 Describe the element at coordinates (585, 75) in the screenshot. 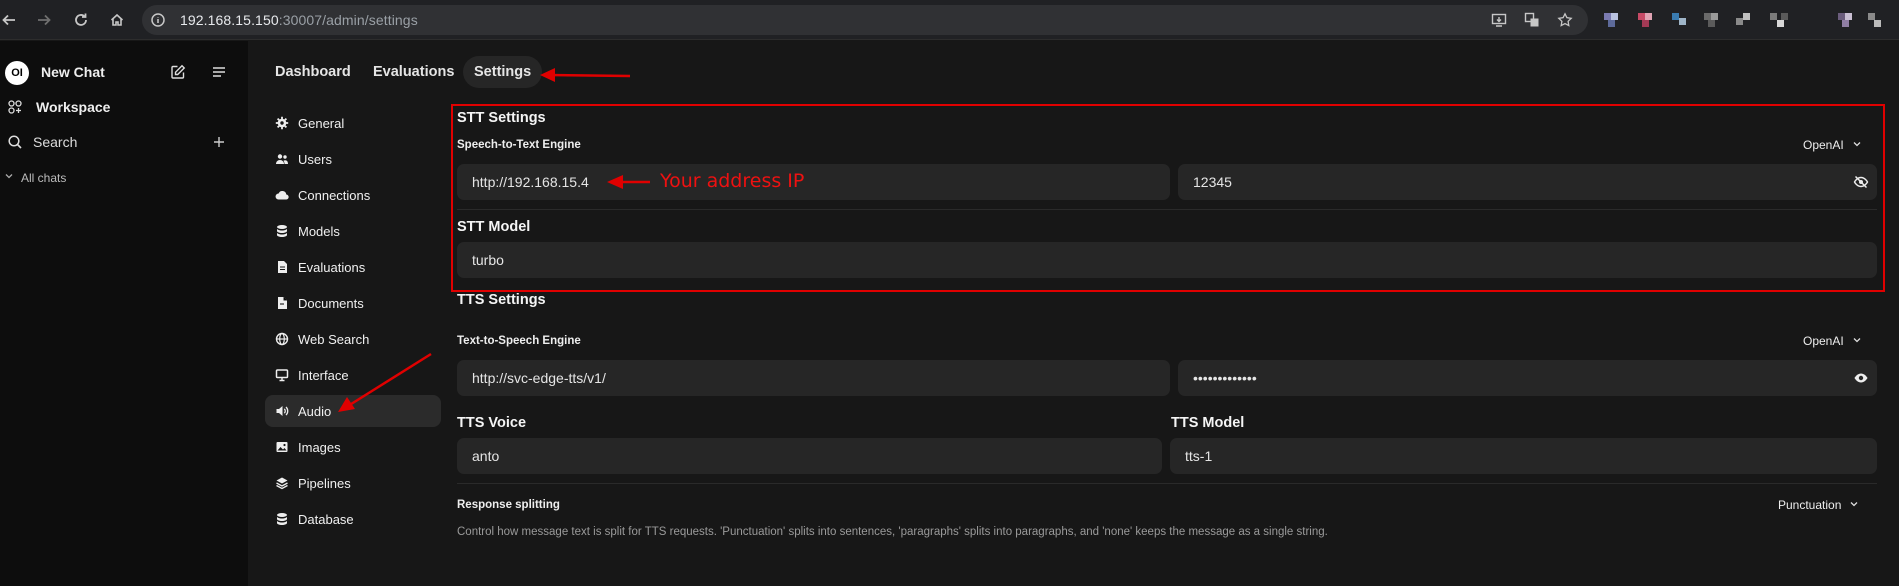

I see `arrow-to-settings-tab` at that location.